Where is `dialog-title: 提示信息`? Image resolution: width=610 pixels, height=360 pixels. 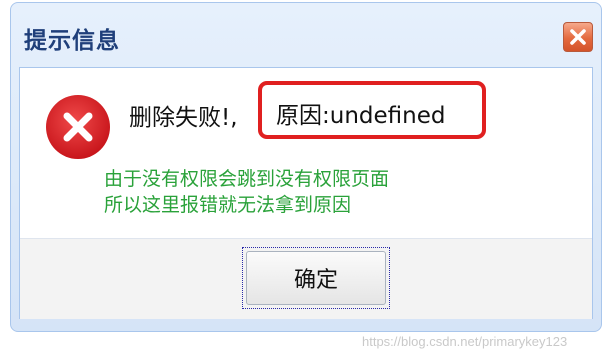
dialog-title: 提示信息 is located at coordinates (72, 41).